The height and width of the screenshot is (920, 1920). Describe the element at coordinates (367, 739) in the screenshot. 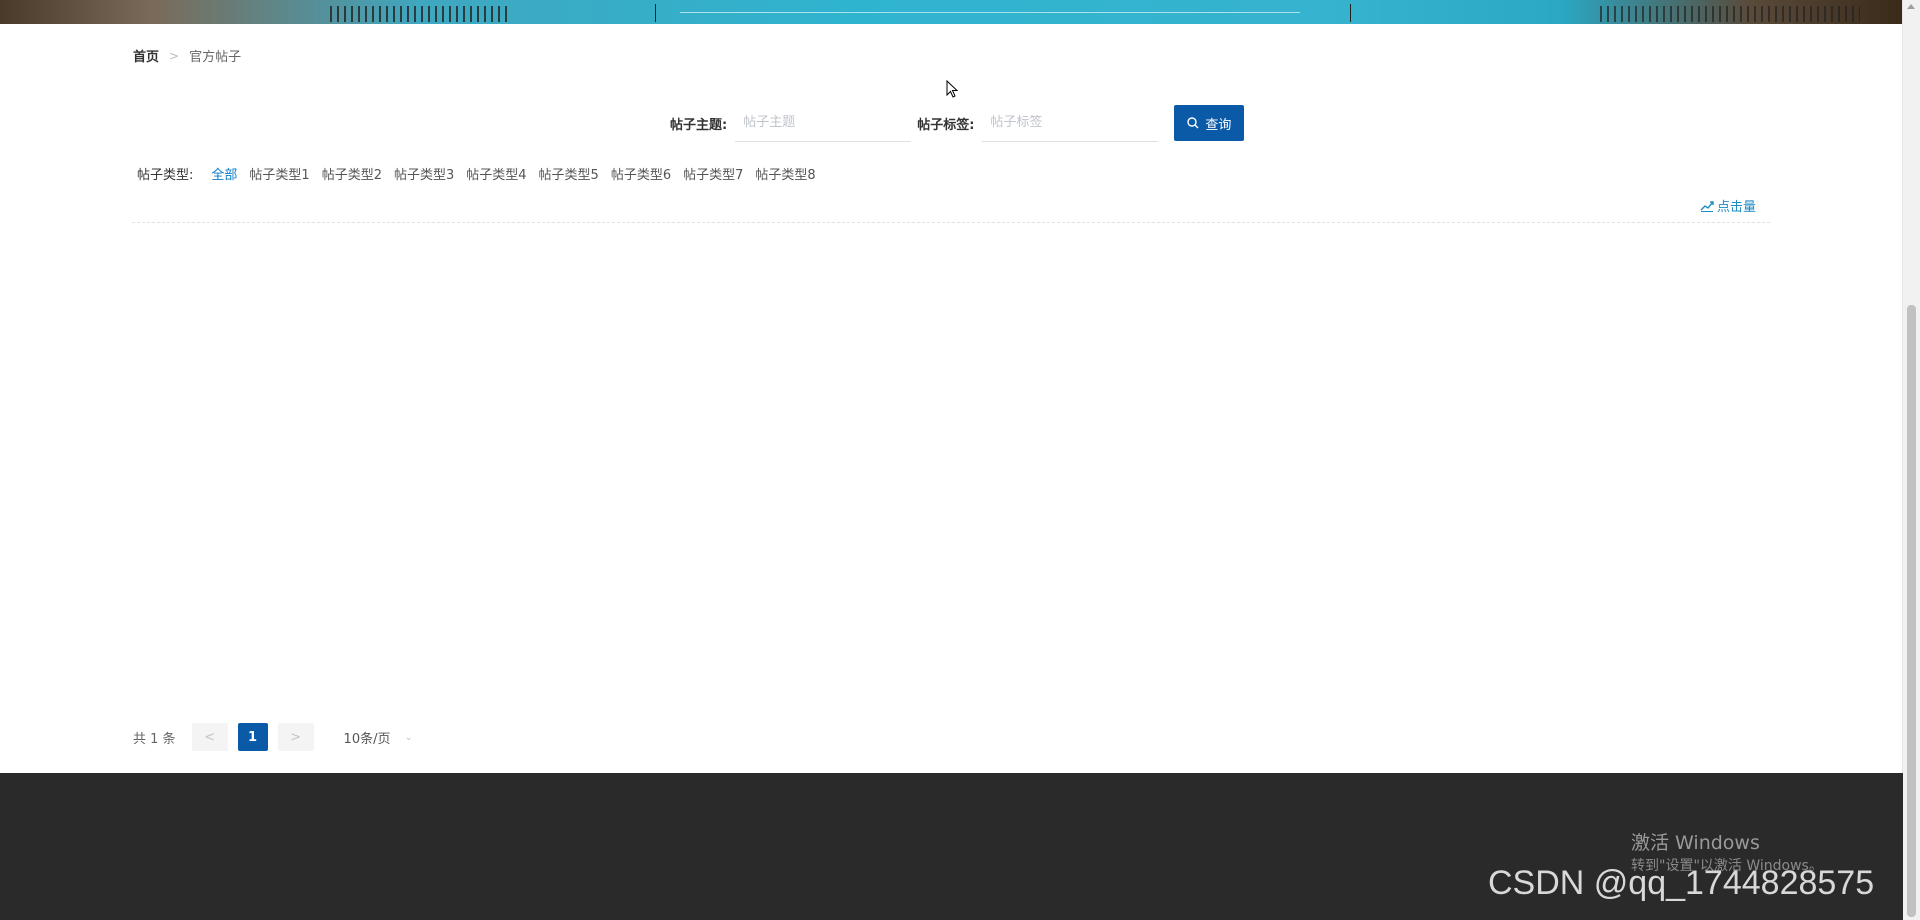

I see `page-size-value: 10条/页` at that location.